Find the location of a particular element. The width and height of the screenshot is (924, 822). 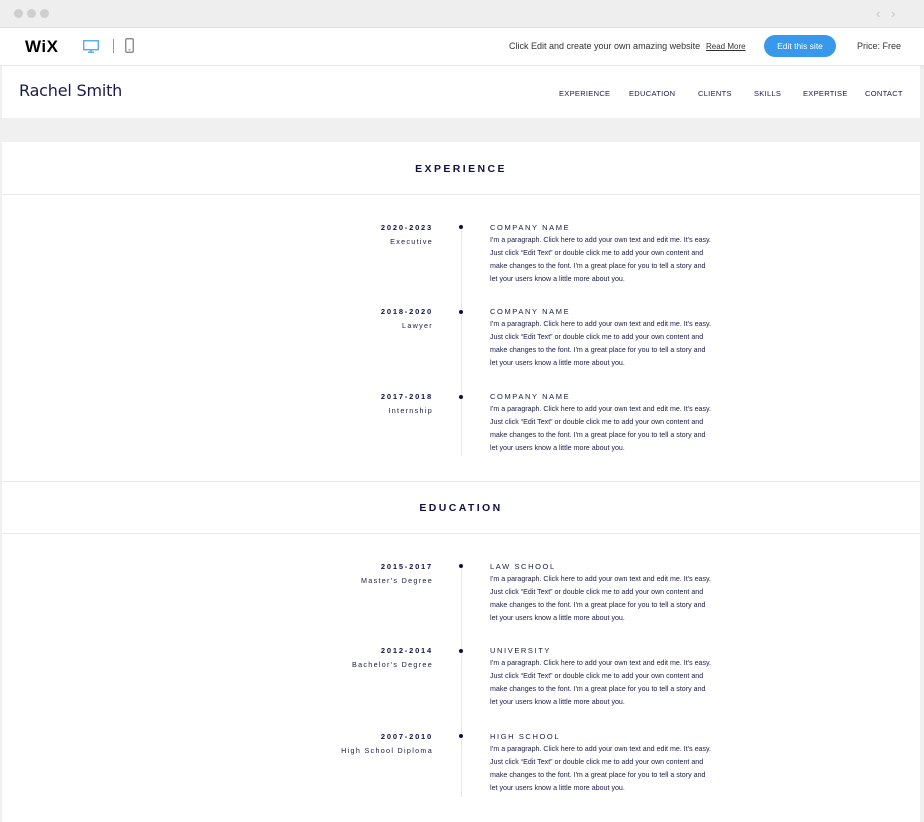

window-minimize-dot is located at coordinates (31, 13).